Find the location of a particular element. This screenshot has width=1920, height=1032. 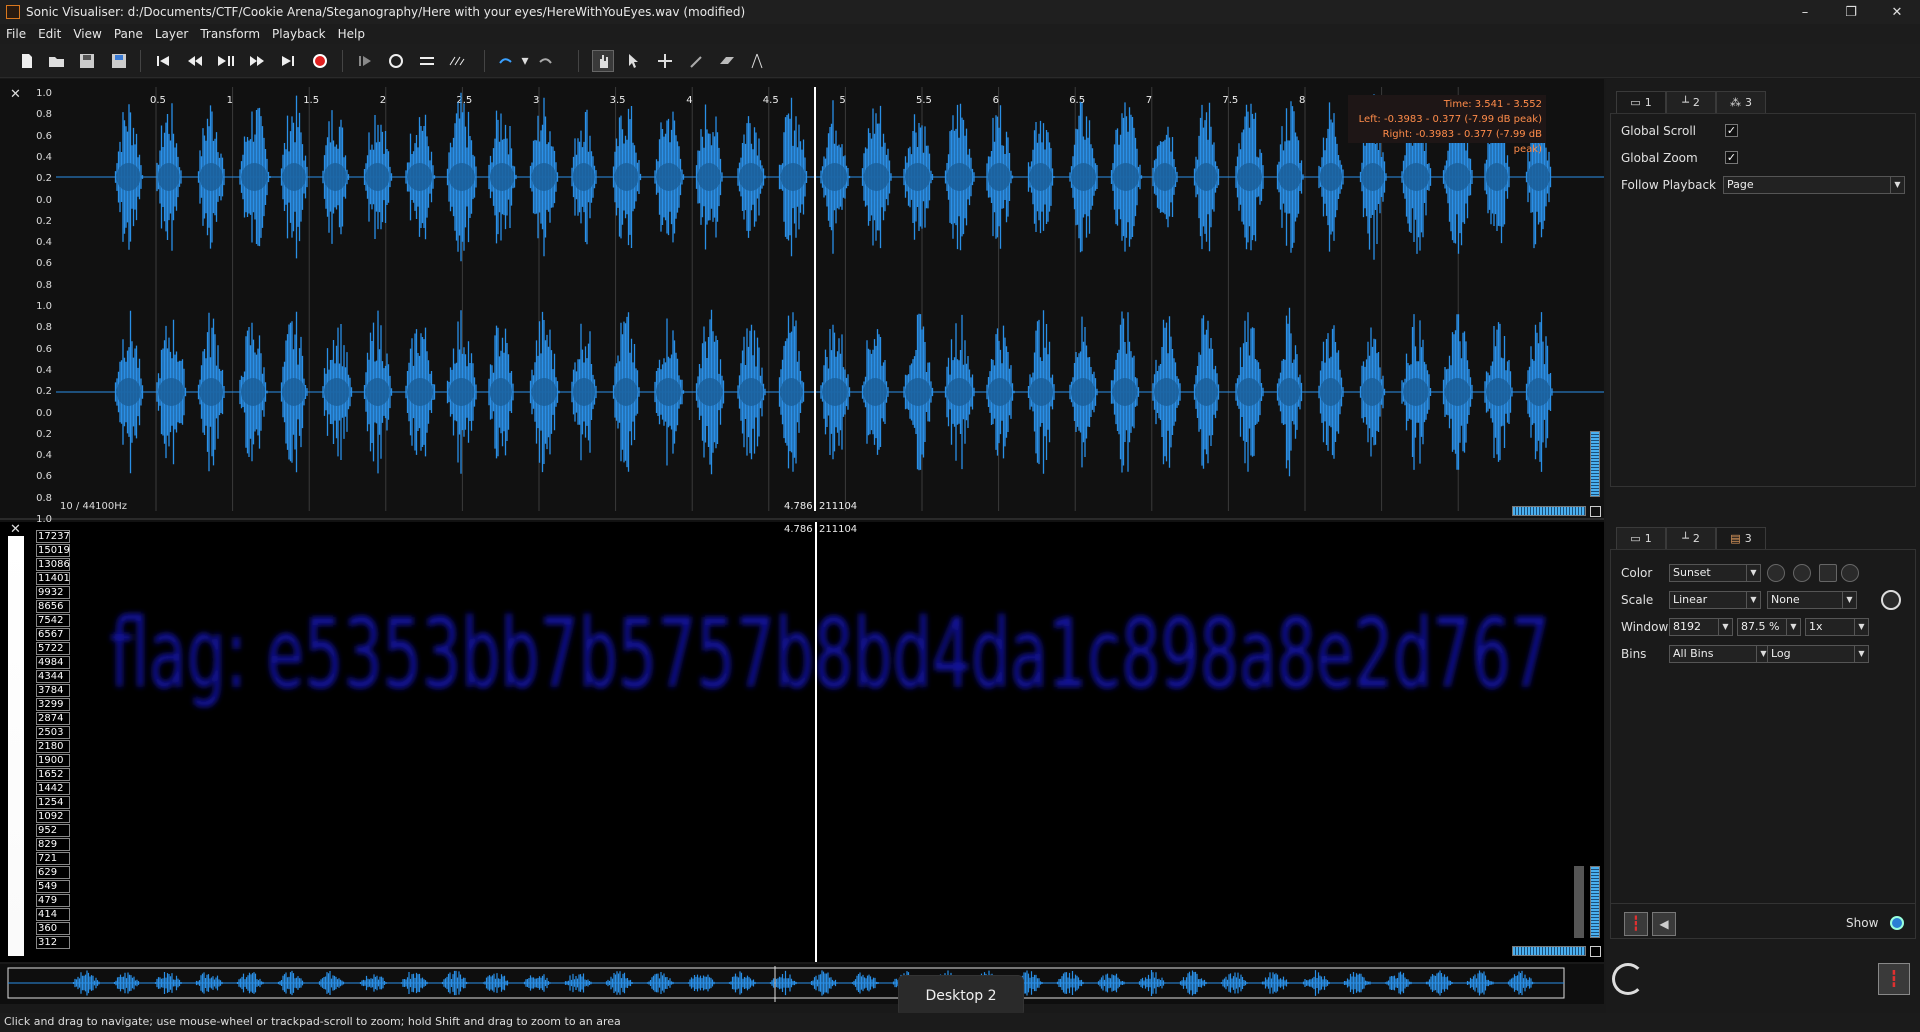

menu-view: View is located at coordinates (87, 34).